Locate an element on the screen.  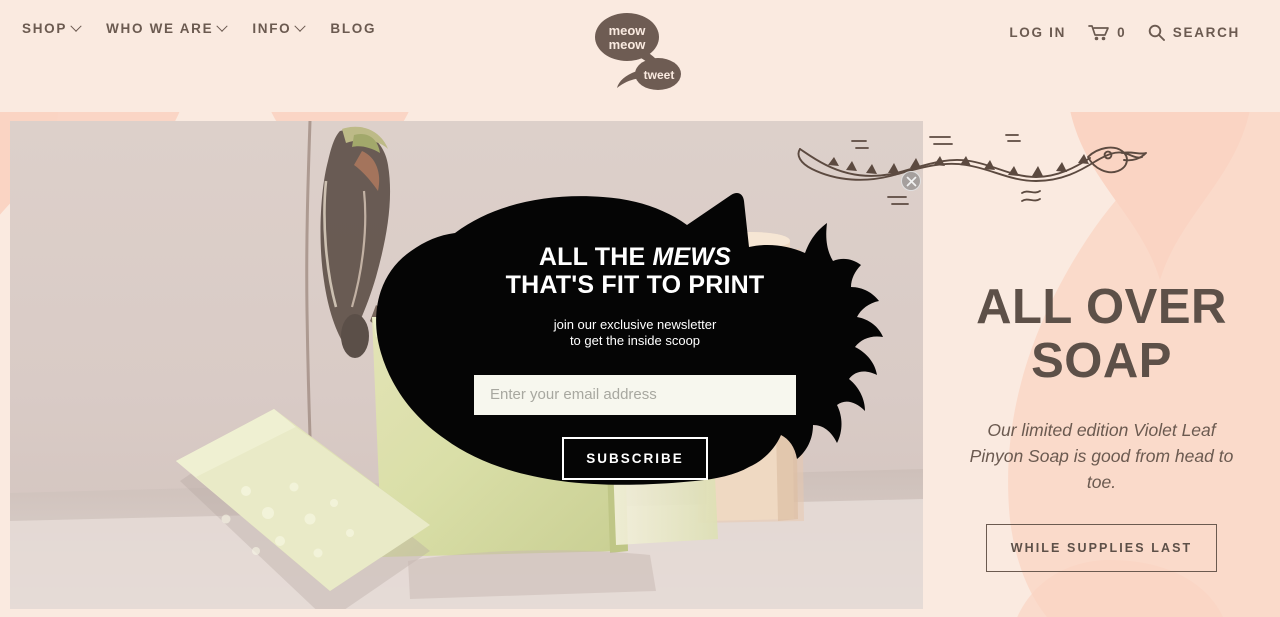
search-label: SEARCH is located at coordinates (1206, 32).